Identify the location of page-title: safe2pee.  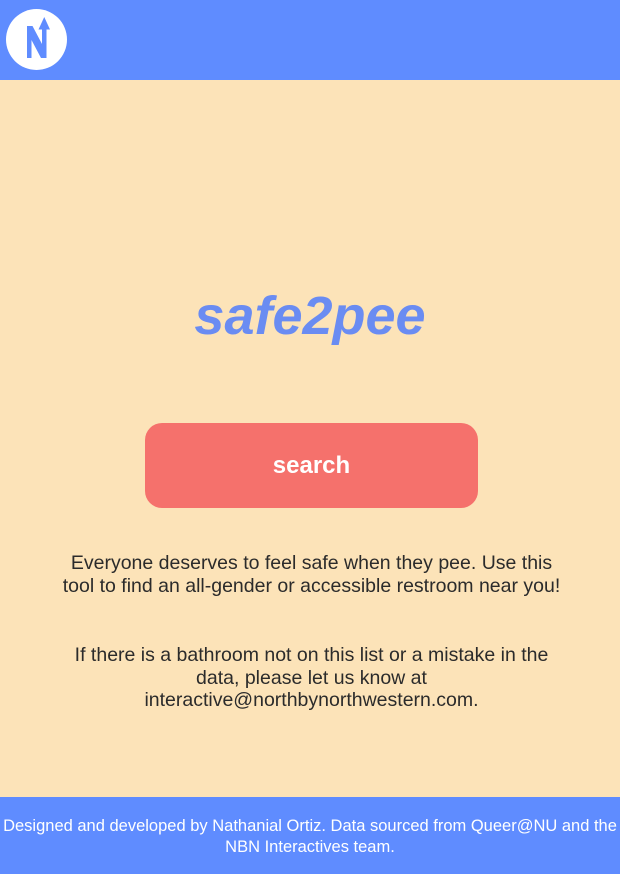
(310, 316).